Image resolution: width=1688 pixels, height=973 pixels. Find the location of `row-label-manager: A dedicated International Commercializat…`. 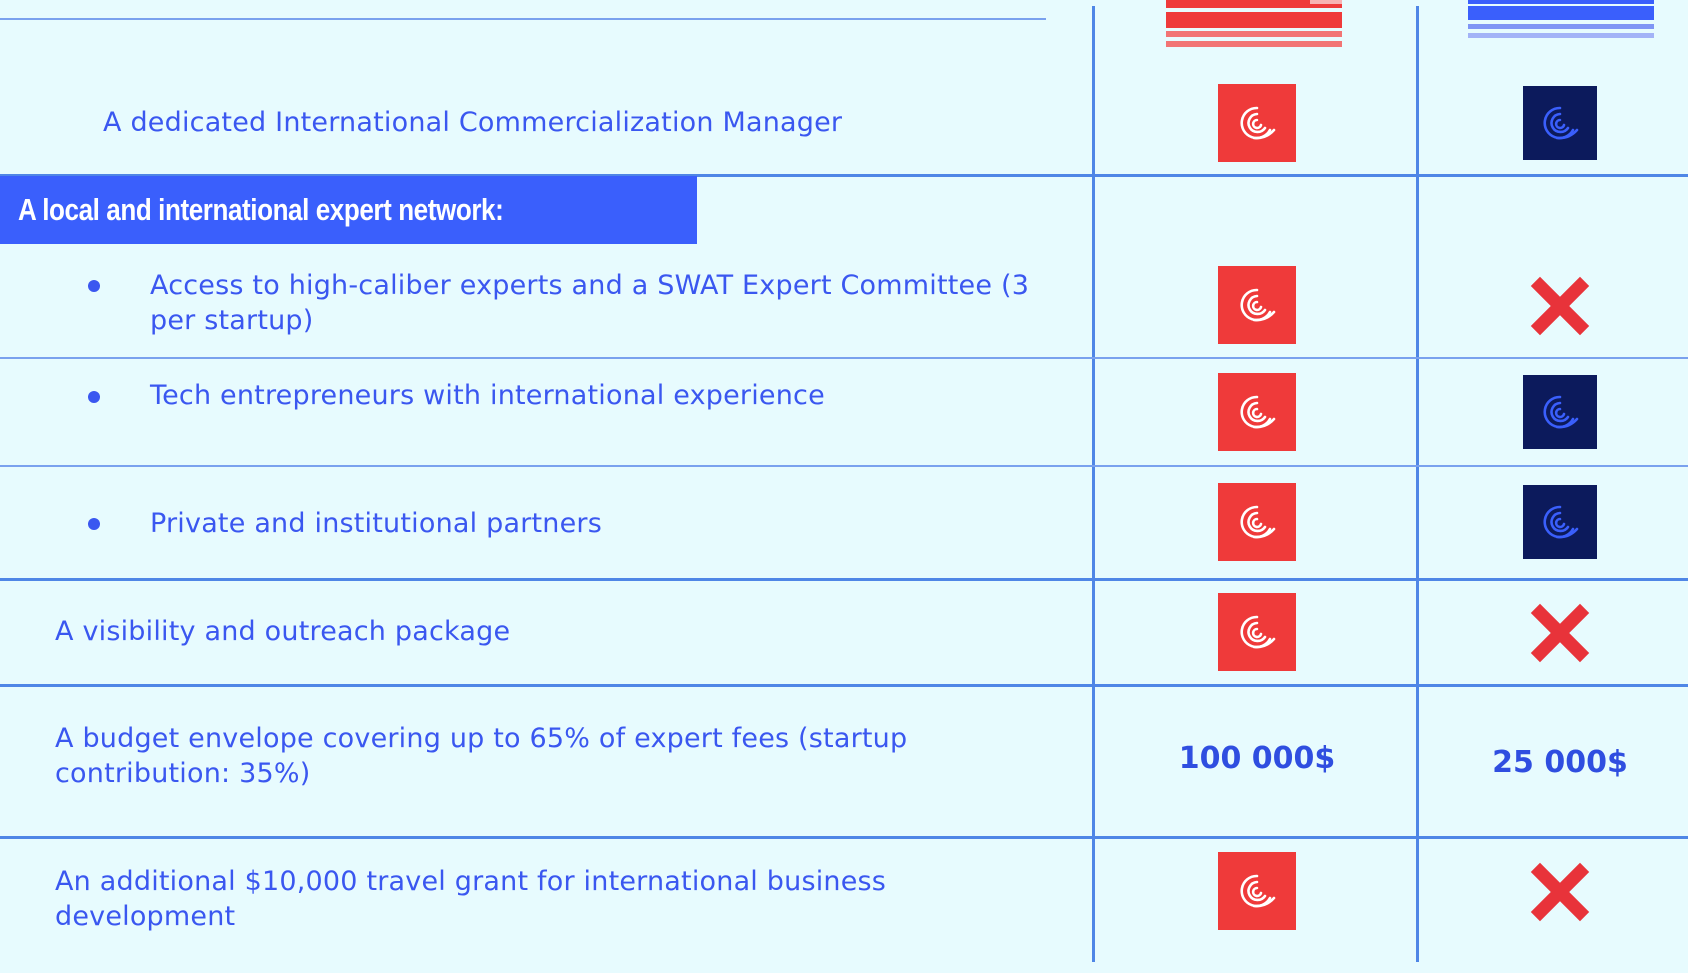

row-label-manager: A dedicated International Commercializat… is located at coordinates (473, 122).